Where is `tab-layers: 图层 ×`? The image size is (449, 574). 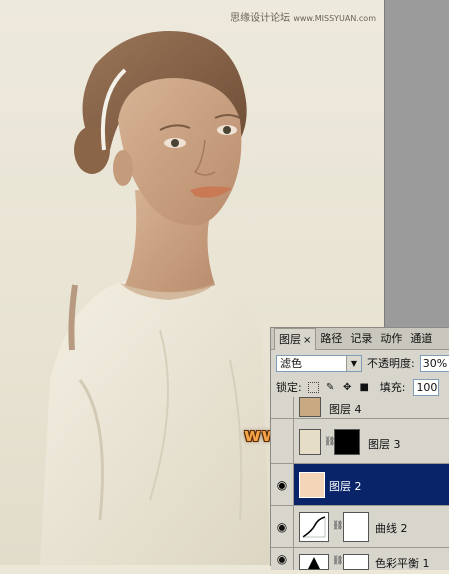 tab-layers: 图层 × is located at coordinates (295, 339).